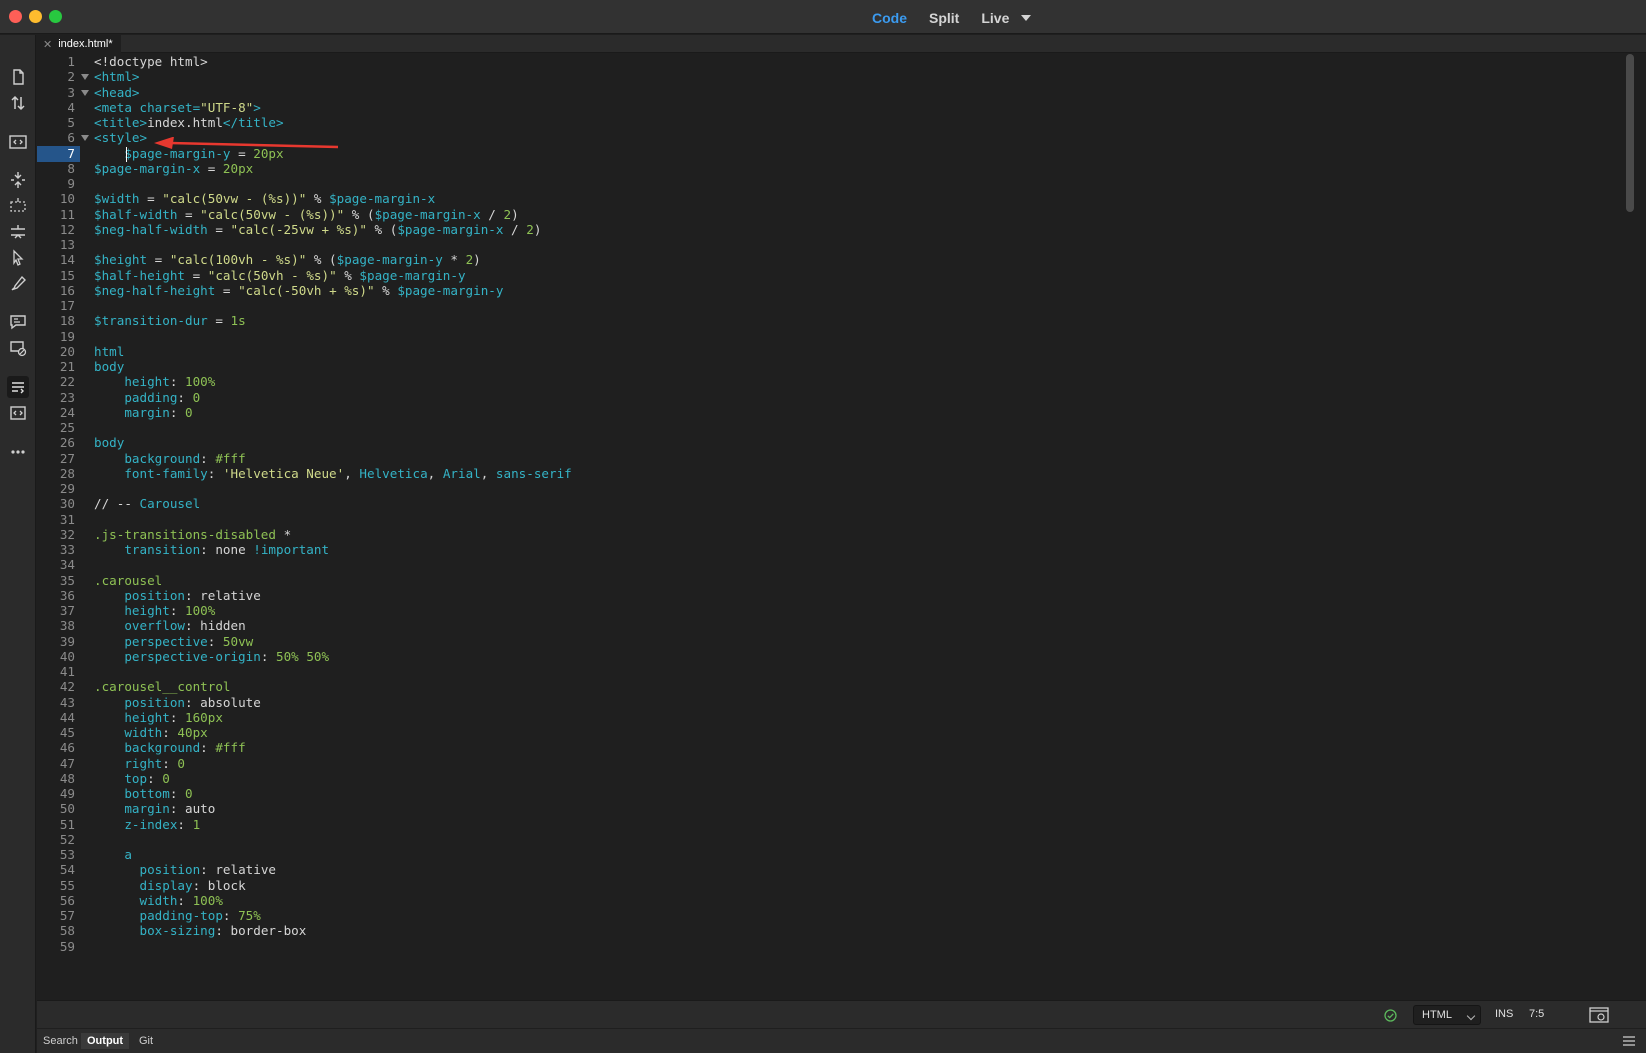  Describe the element at coordinates (242, 153) in the screenshot. I see `code-token: =` at that location.